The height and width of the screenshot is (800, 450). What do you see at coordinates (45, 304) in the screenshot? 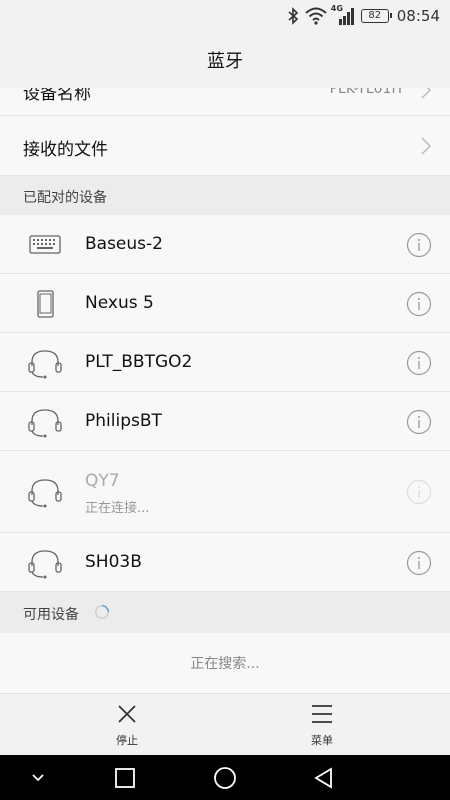
I see `phone-icon` at bounding box center [45, 304].